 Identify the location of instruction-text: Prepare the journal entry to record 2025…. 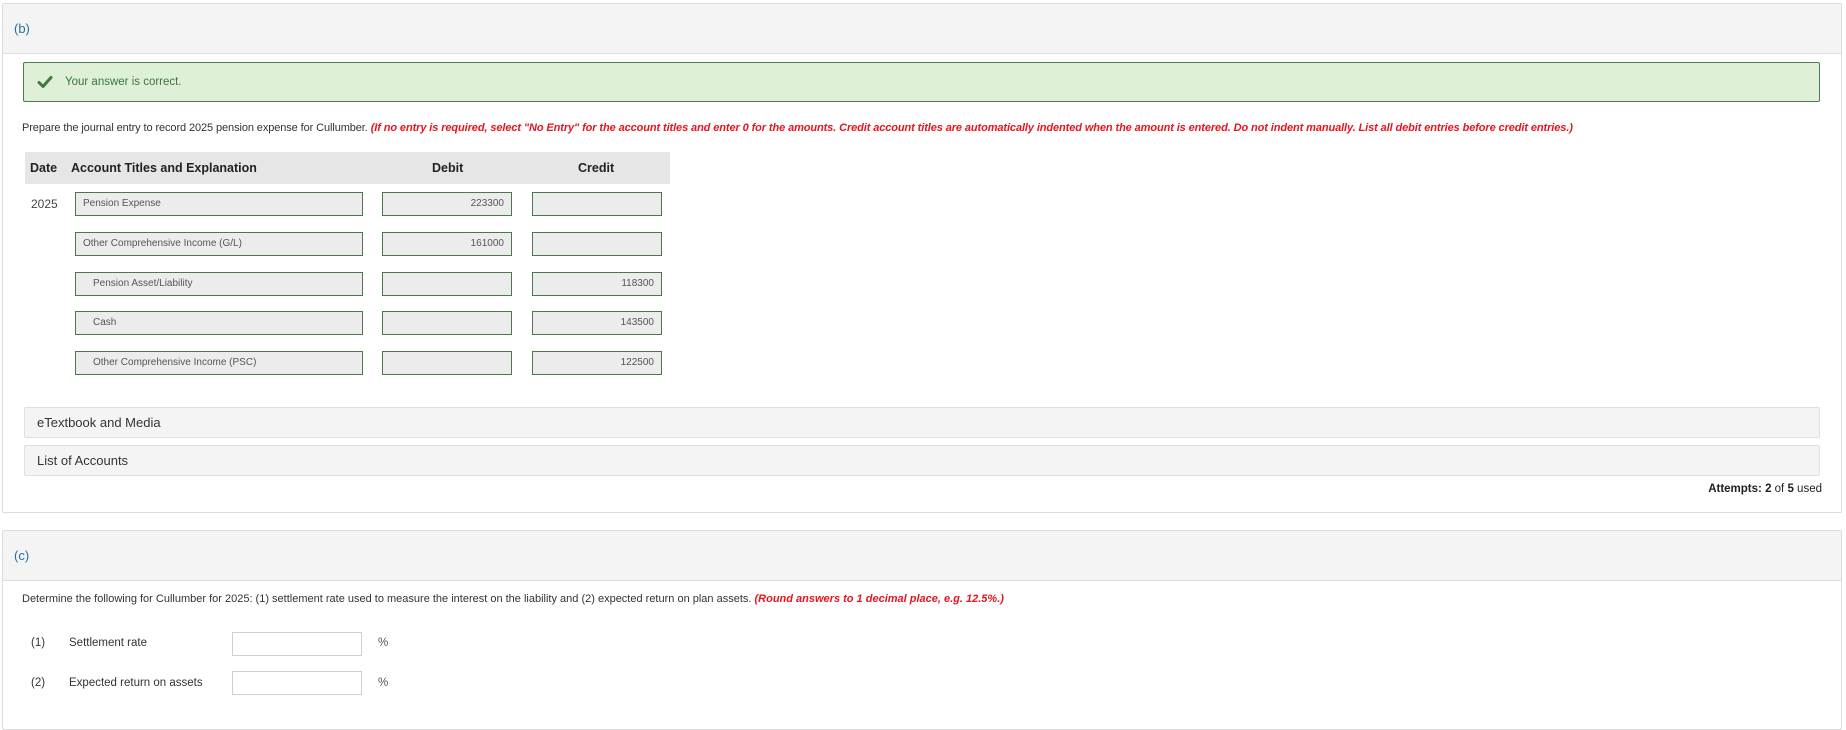
(195, 128).